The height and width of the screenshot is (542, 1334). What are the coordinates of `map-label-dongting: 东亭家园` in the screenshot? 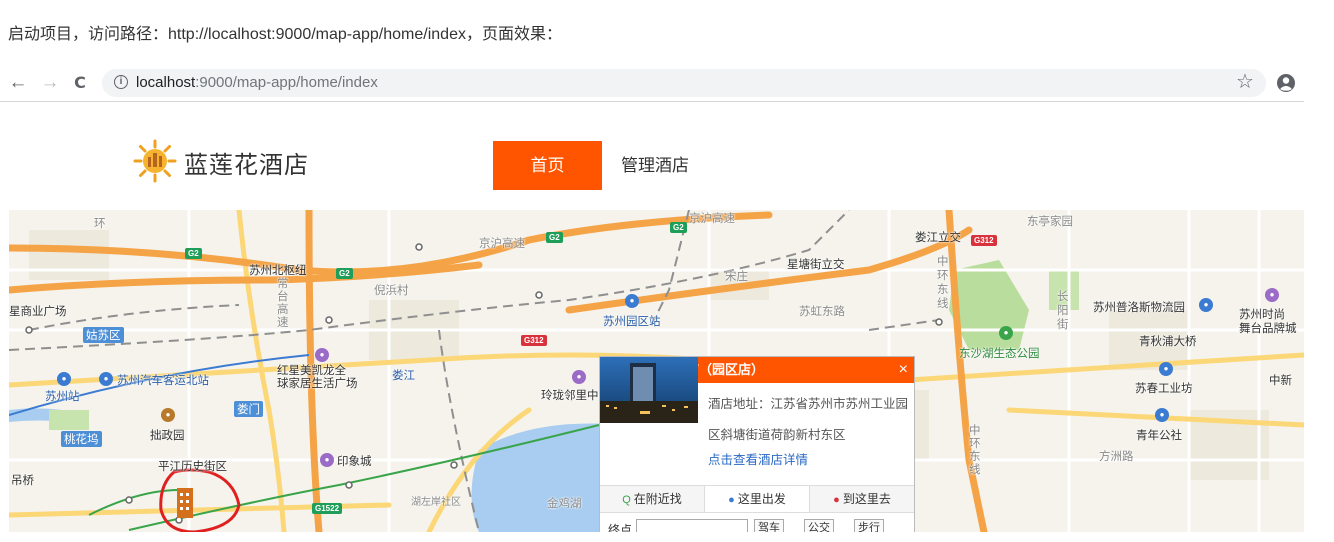 It's located at (1050, 222).